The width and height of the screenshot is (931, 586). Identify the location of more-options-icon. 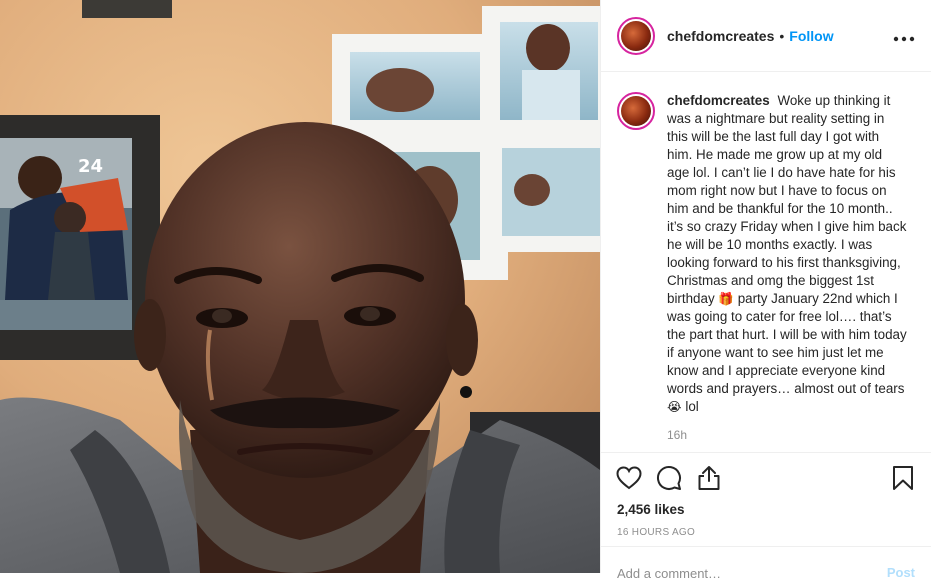
(904, 36).